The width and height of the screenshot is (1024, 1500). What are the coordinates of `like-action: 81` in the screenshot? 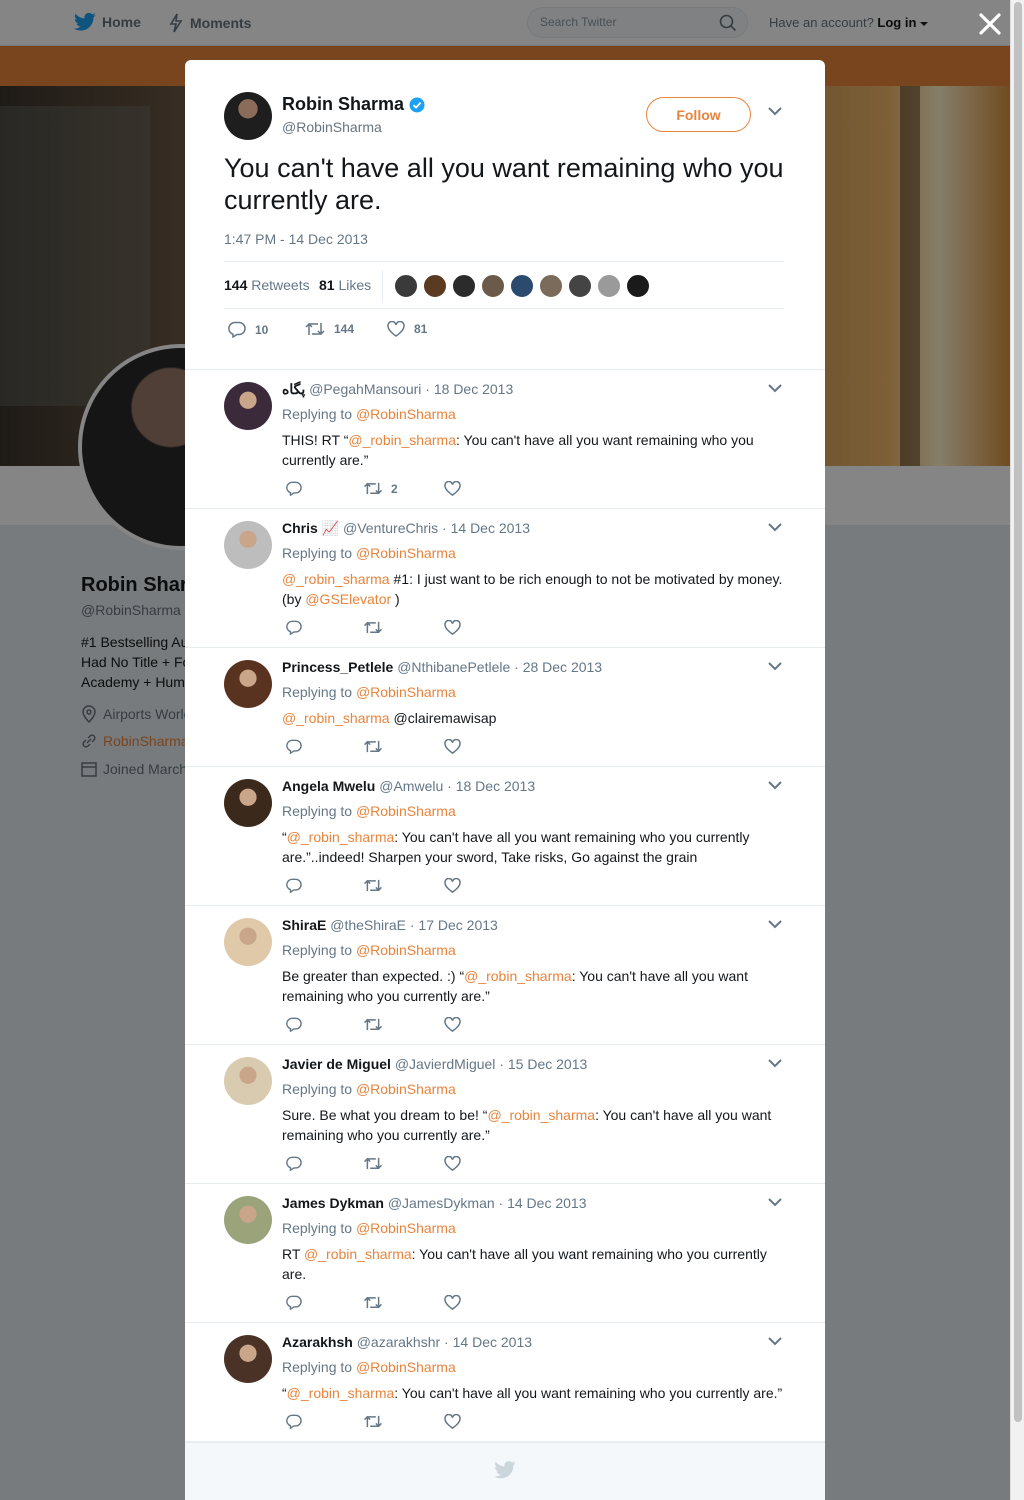 It's located at (407, 329).